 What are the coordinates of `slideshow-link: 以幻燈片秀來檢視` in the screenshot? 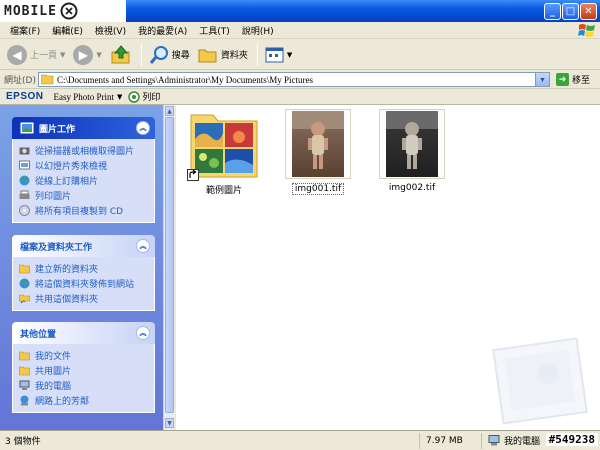 It's located at (83, 165).